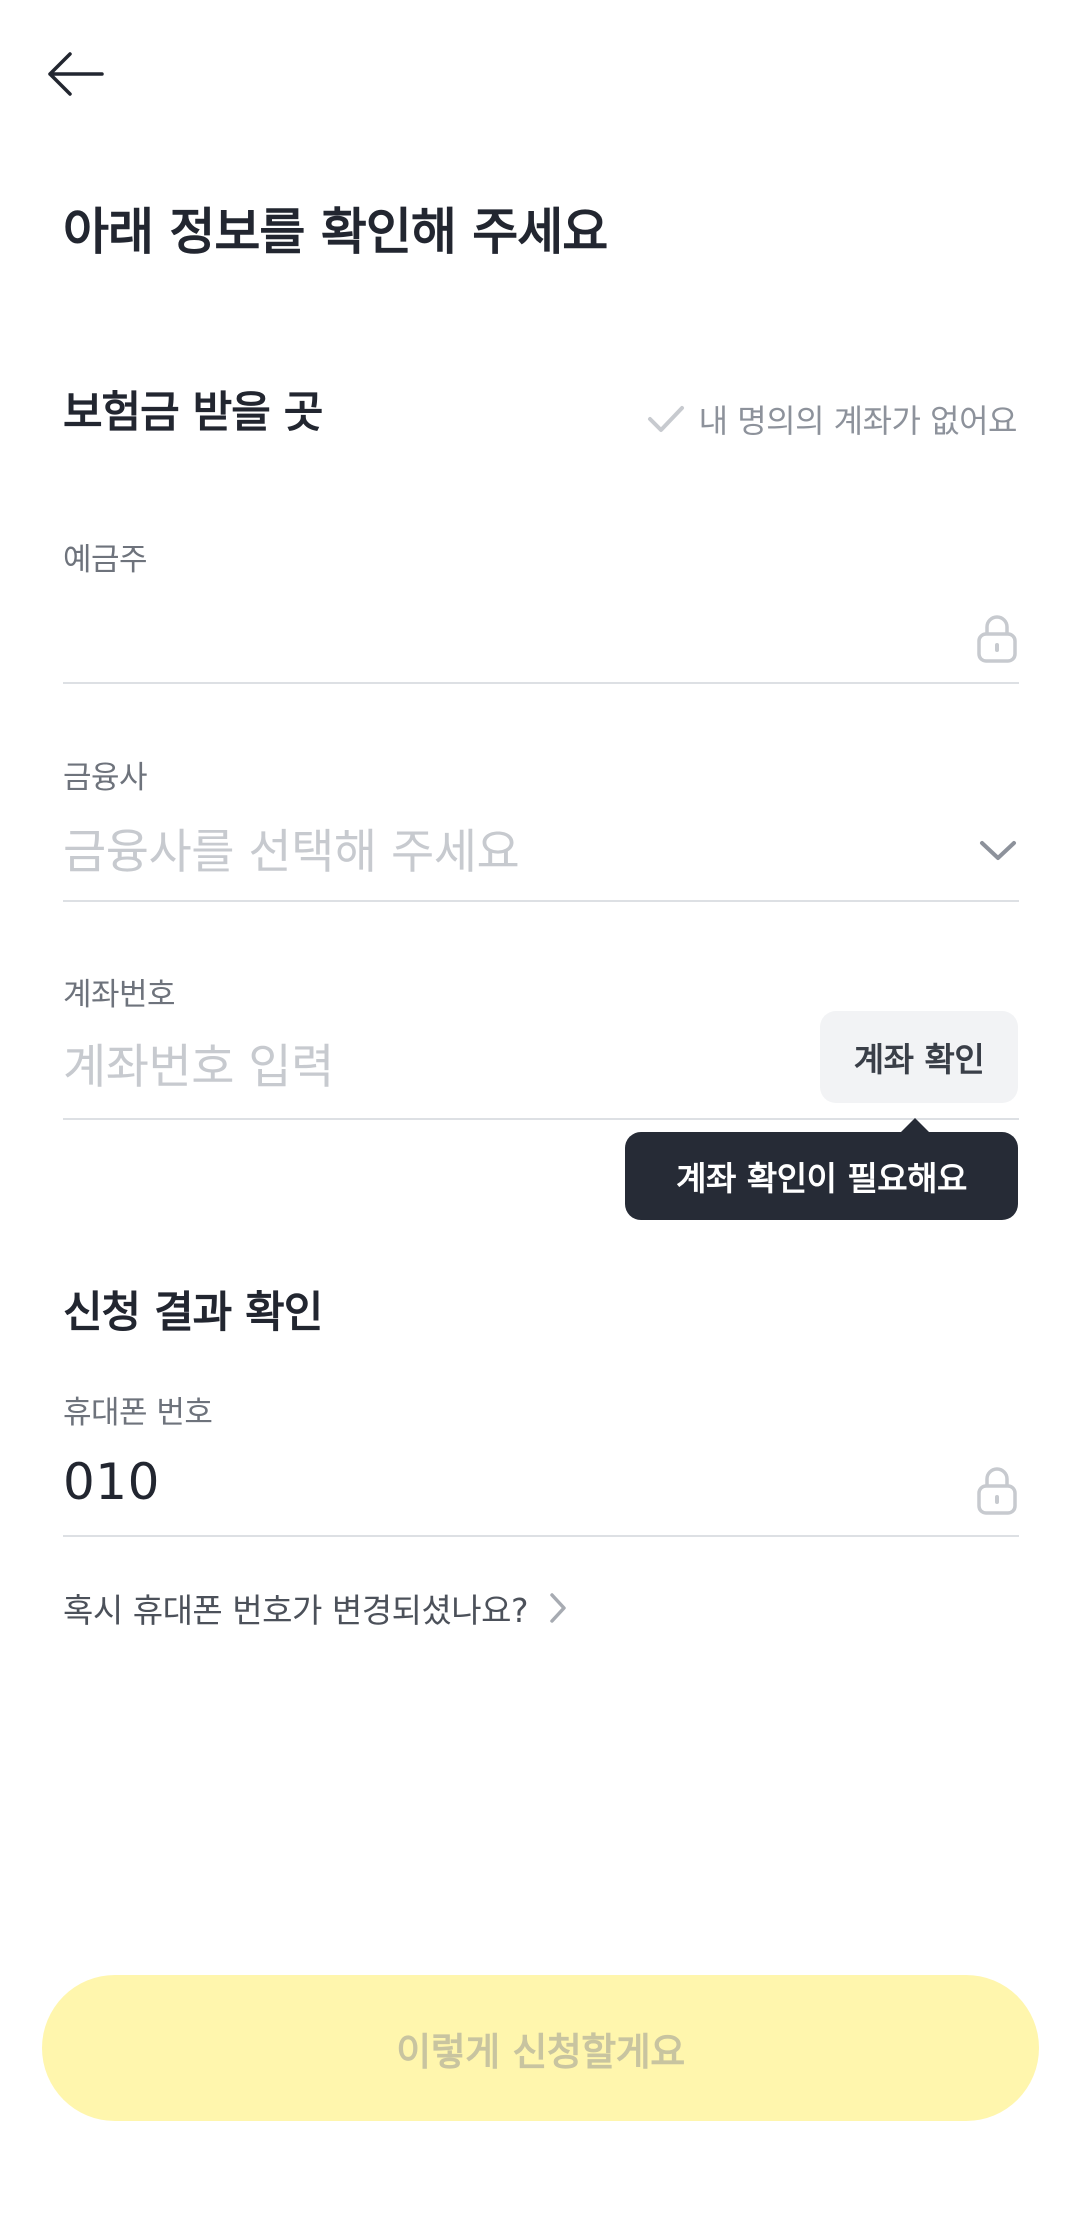 This screenshot has height=2221, width=1080. I want to click on holder-field-underline, so click(541, 683).